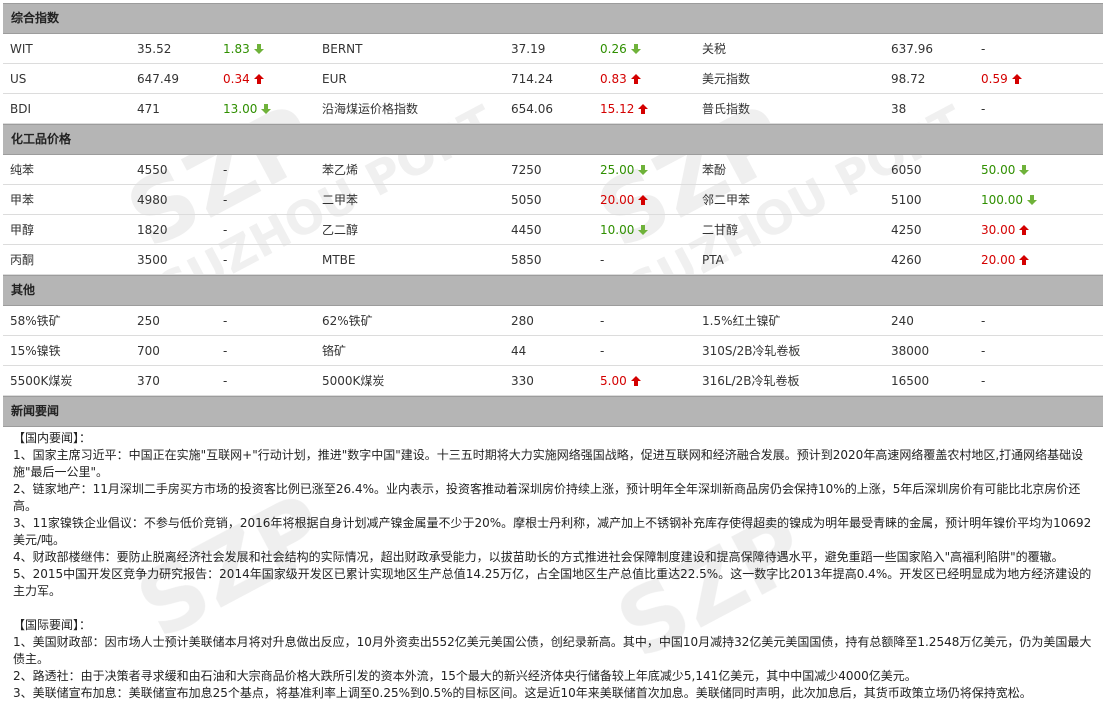  I want to click on table-row: 丙酮 3500- MTBE 5850- PTA 4260 20.00, so click(553, 259).